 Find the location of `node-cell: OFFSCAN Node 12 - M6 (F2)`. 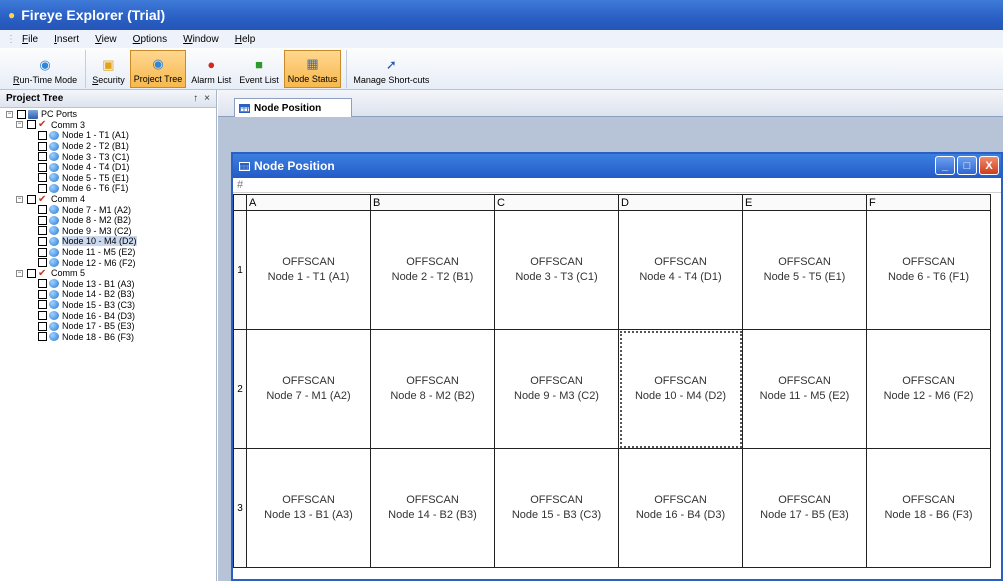

node-cell: OFFSCAN Node 12 - M6 (F2) is located at coordinates (928, 389).